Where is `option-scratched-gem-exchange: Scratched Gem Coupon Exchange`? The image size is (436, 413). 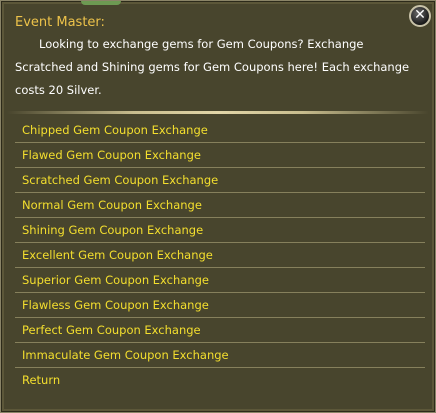
option-scratched-gem-exchange: Scratched Gem Coupon Exchange is located at coordinates (220, 180).